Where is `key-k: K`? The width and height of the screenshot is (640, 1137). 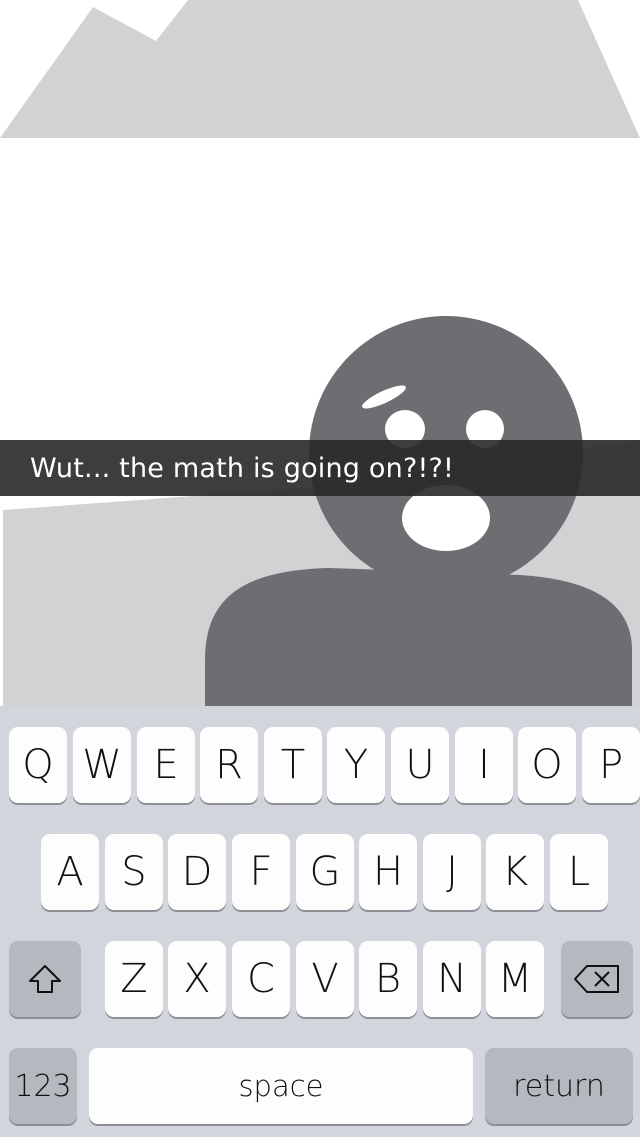 key-k: K is located at coordinates (515, 872).